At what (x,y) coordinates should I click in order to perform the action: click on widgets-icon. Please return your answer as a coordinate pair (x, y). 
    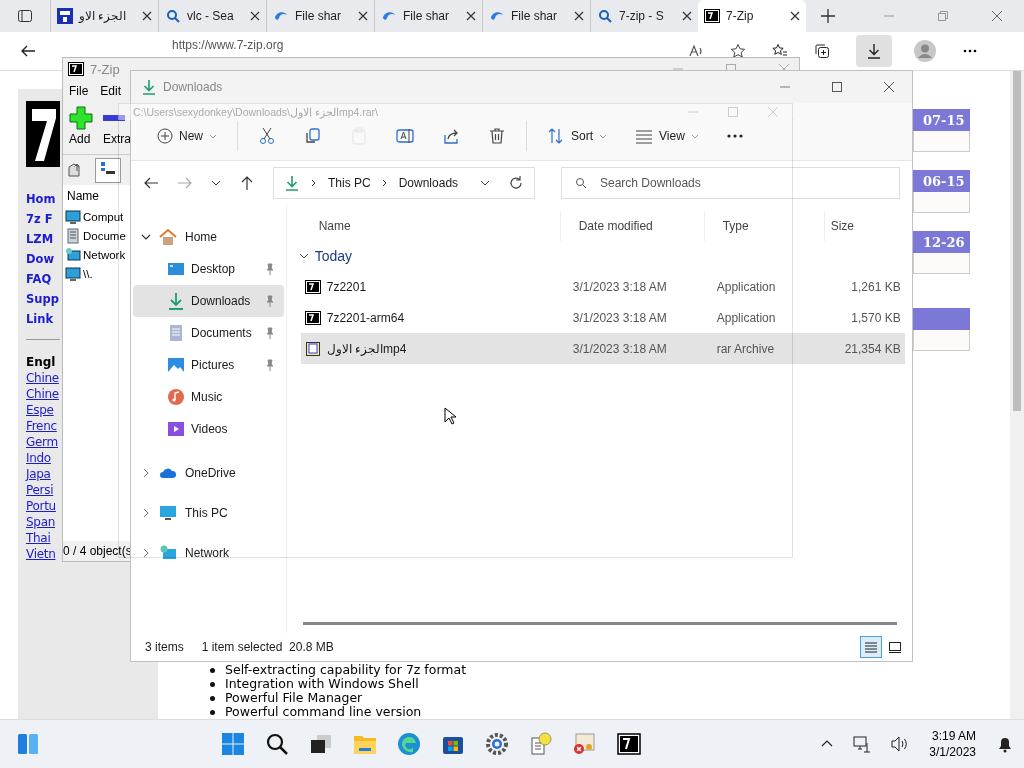
    Looking at the image, I should click on (28, 744).